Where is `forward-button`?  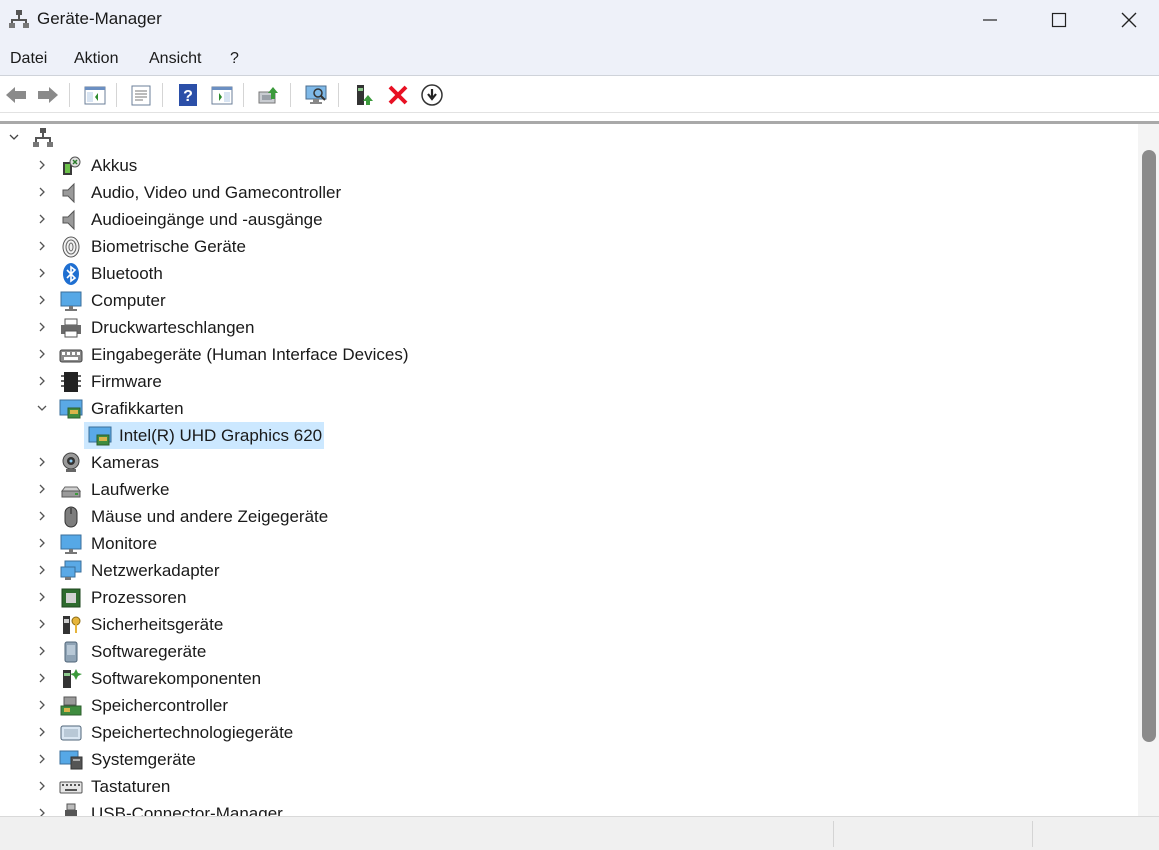 forward-button is located at coordinates (48, 95).